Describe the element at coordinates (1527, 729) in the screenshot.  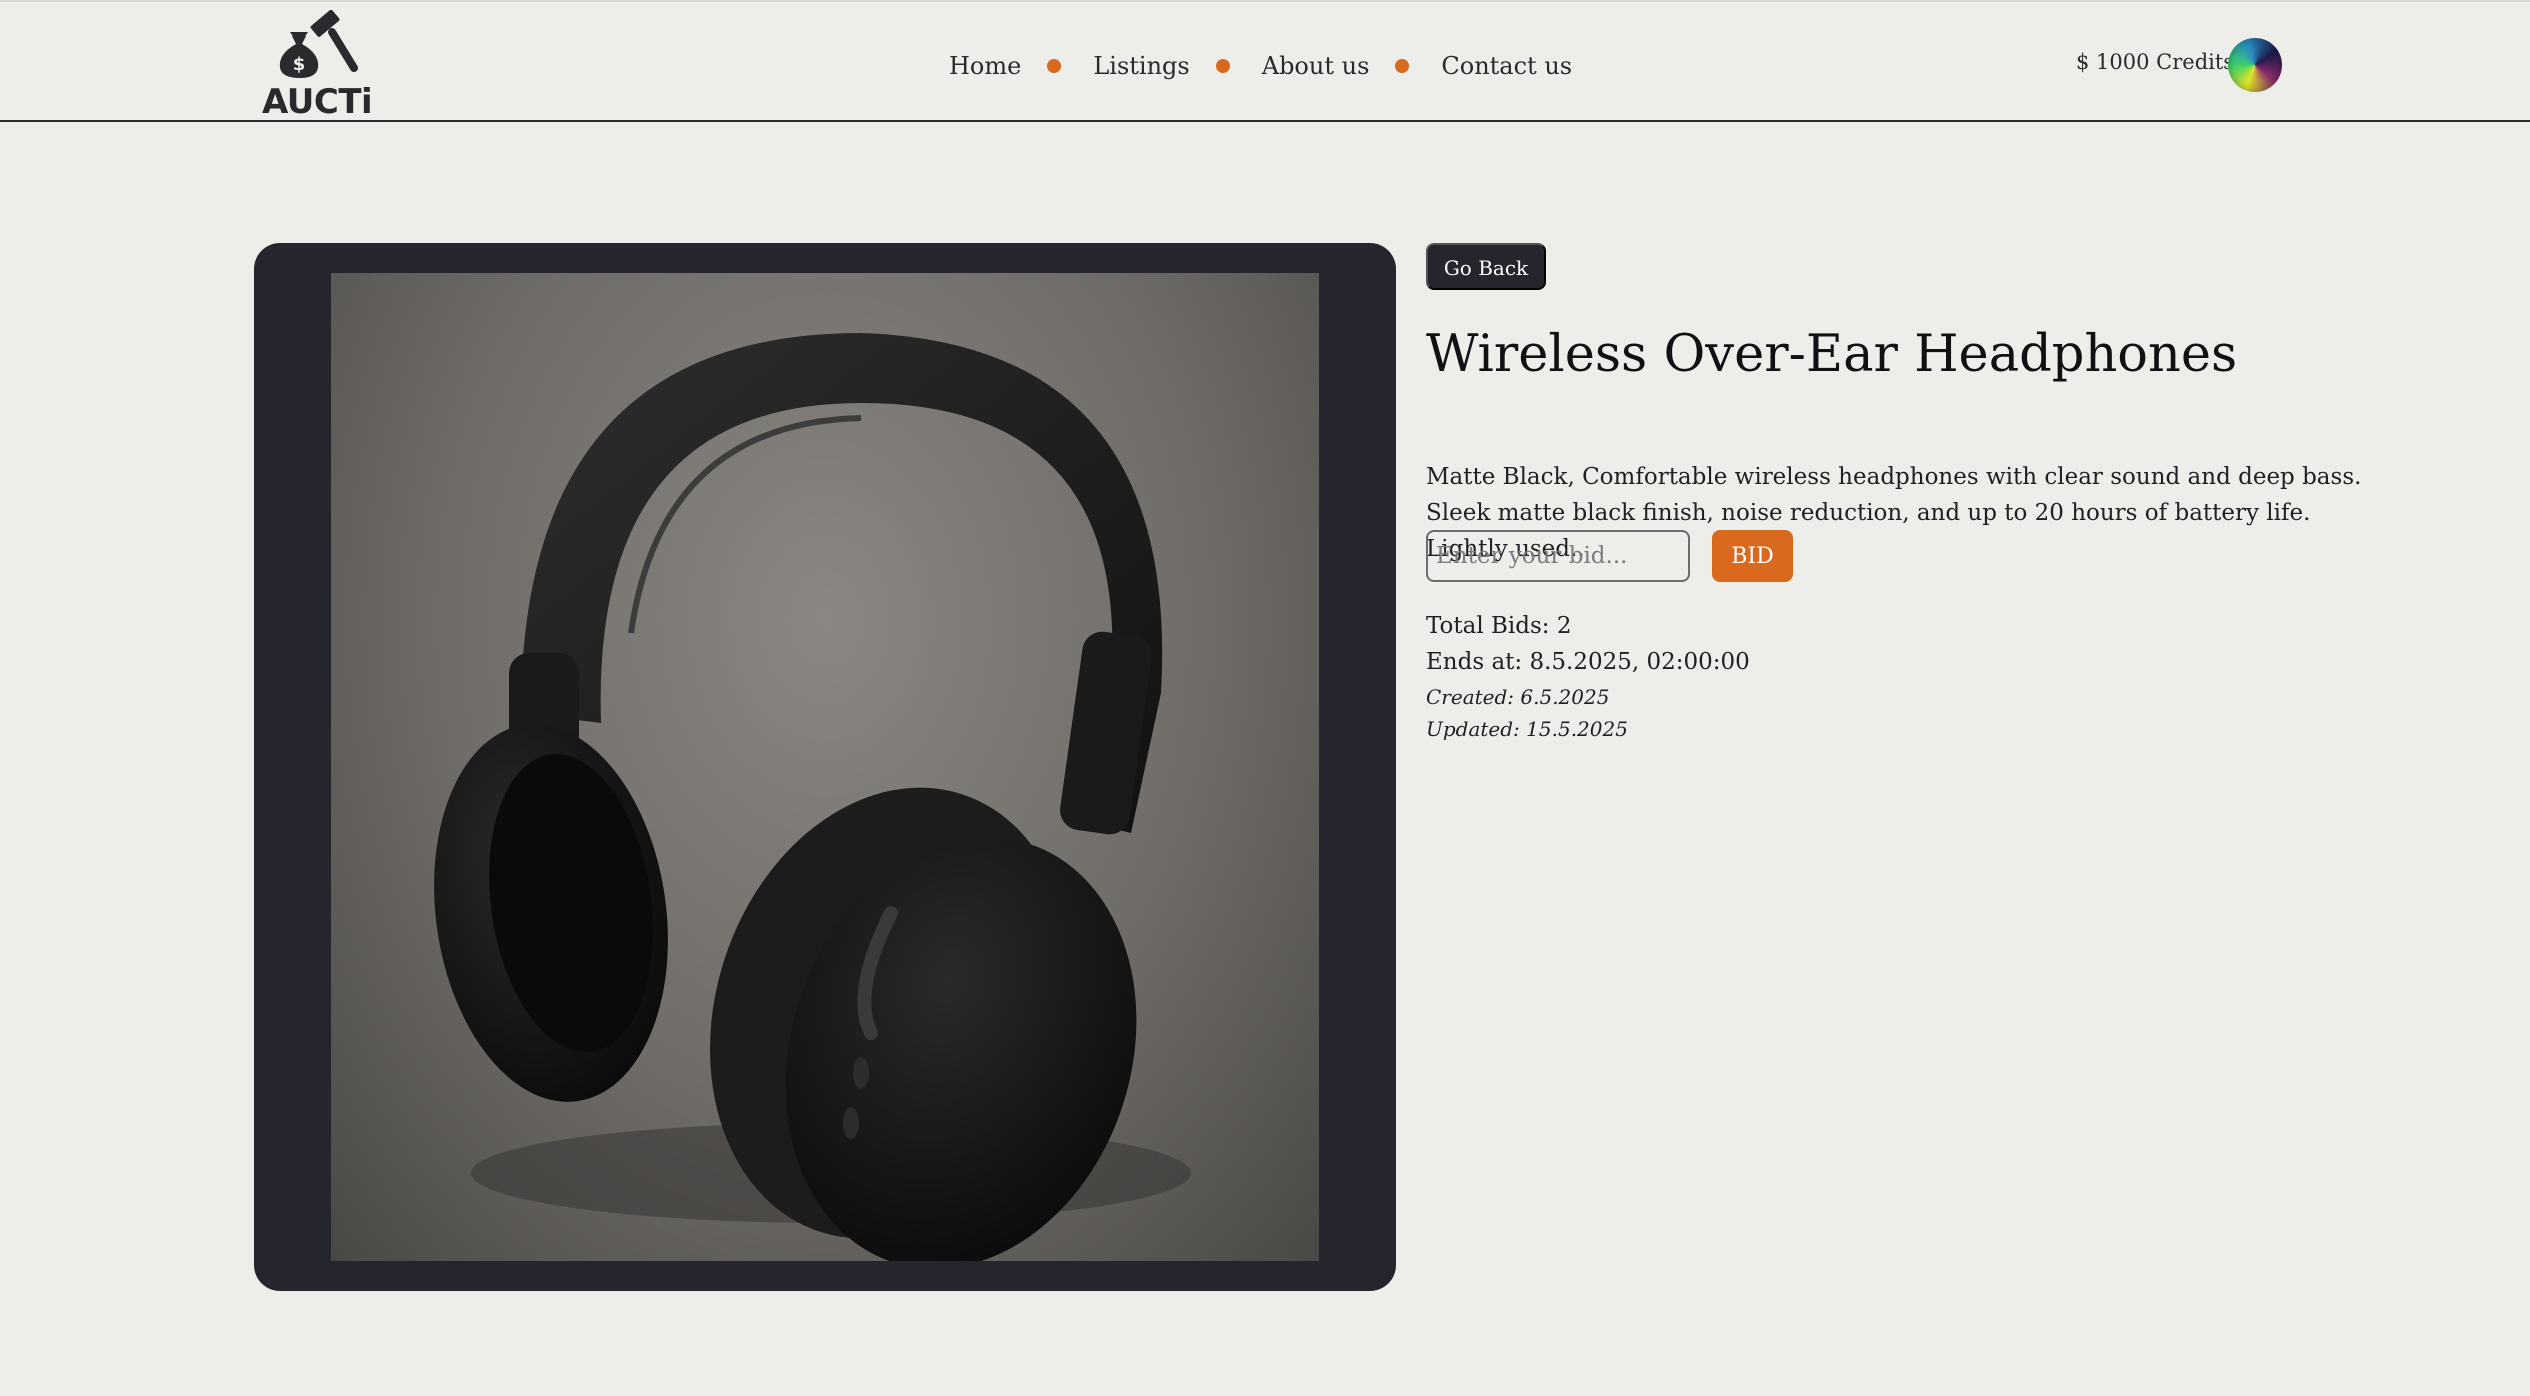
I see `updated-date: Updated: 15.5.2025` at that location.